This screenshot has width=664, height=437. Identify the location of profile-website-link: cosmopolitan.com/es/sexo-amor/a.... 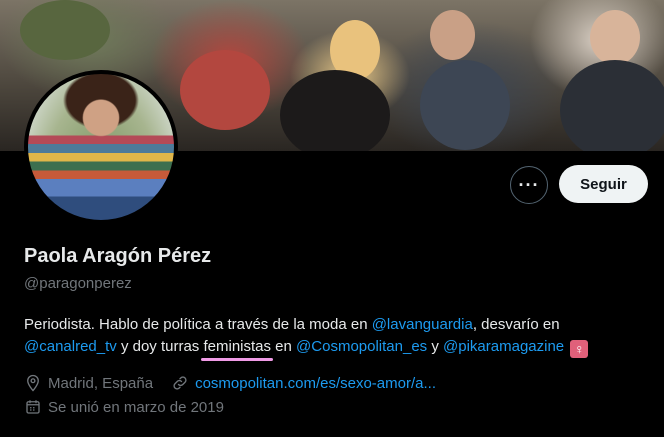
(315, 383).